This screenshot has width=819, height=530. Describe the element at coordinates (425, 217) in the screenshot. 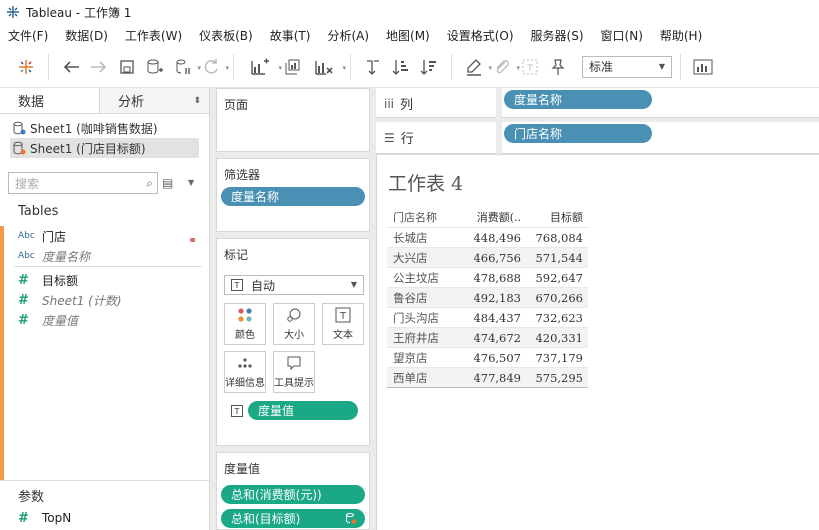

I see `header-store-name: 门店名称` at that location.